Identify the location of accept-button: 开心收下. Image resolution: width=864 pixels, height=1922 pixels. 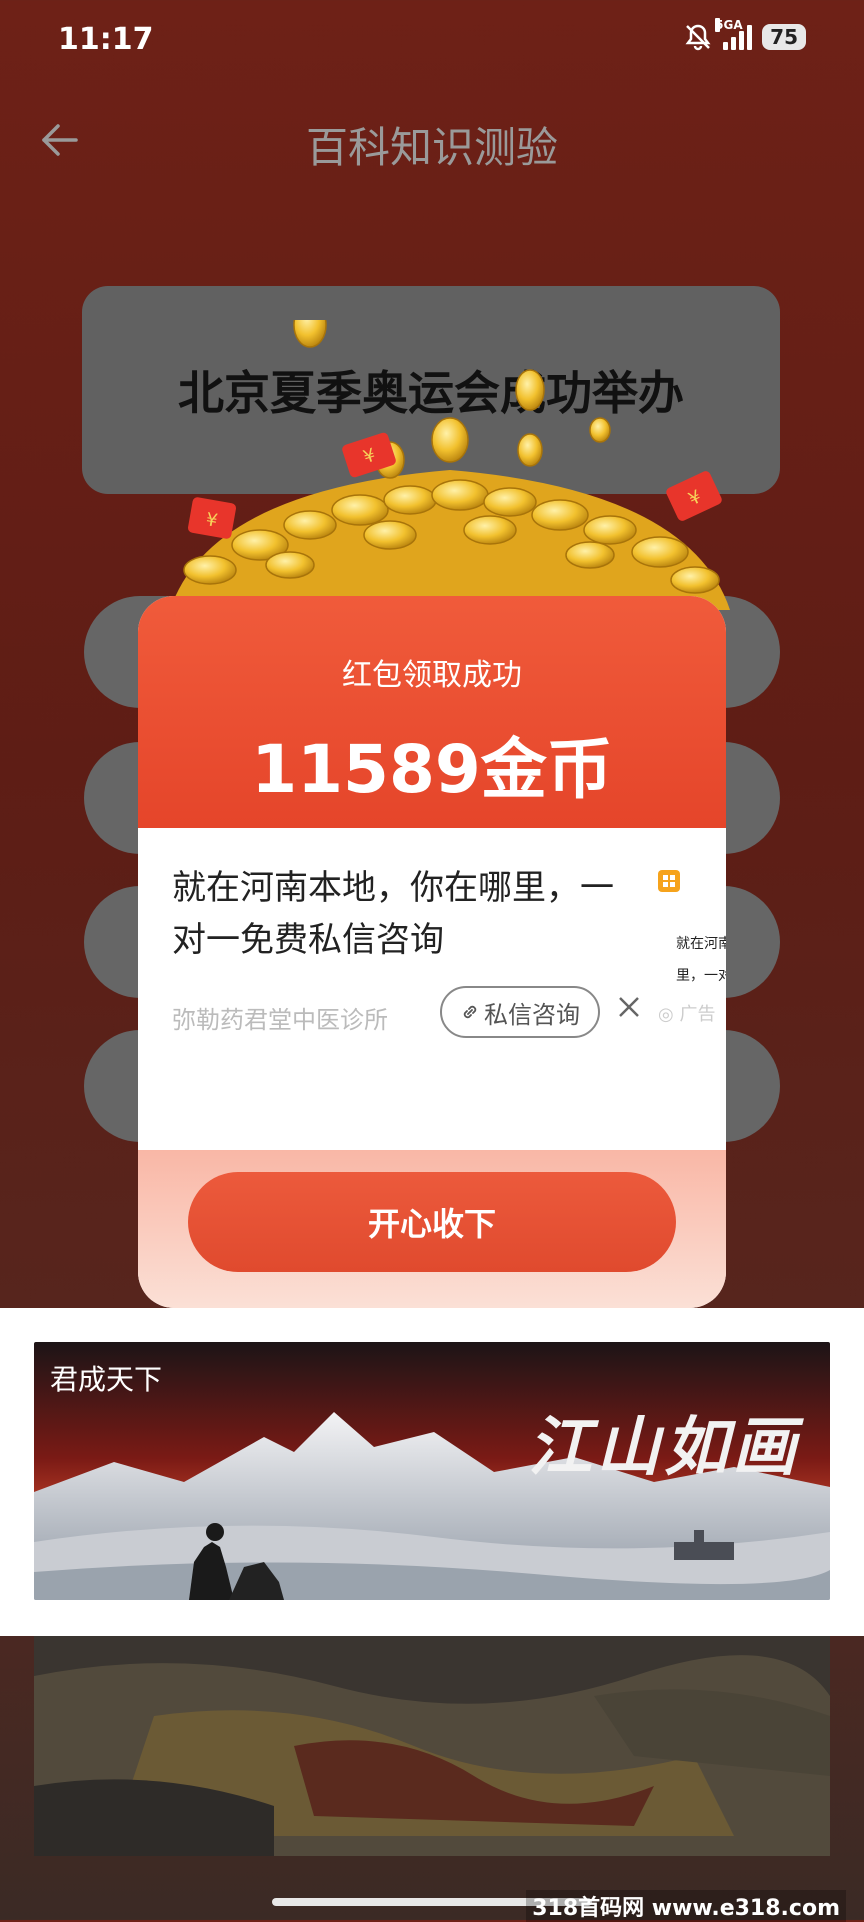
(432, 1222).